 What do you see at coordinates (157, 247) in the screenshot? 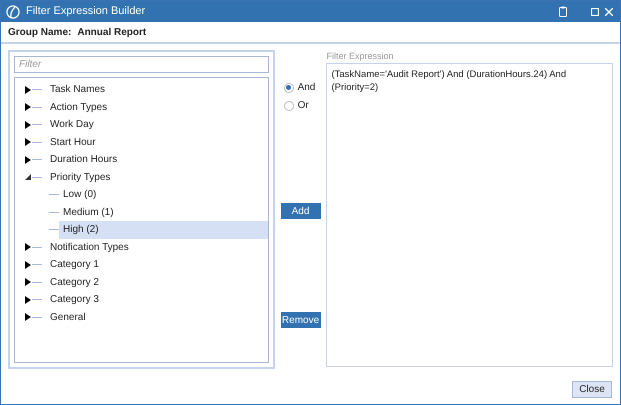
I see `tree-item: Notification Types` at bounding box center [157, 247].